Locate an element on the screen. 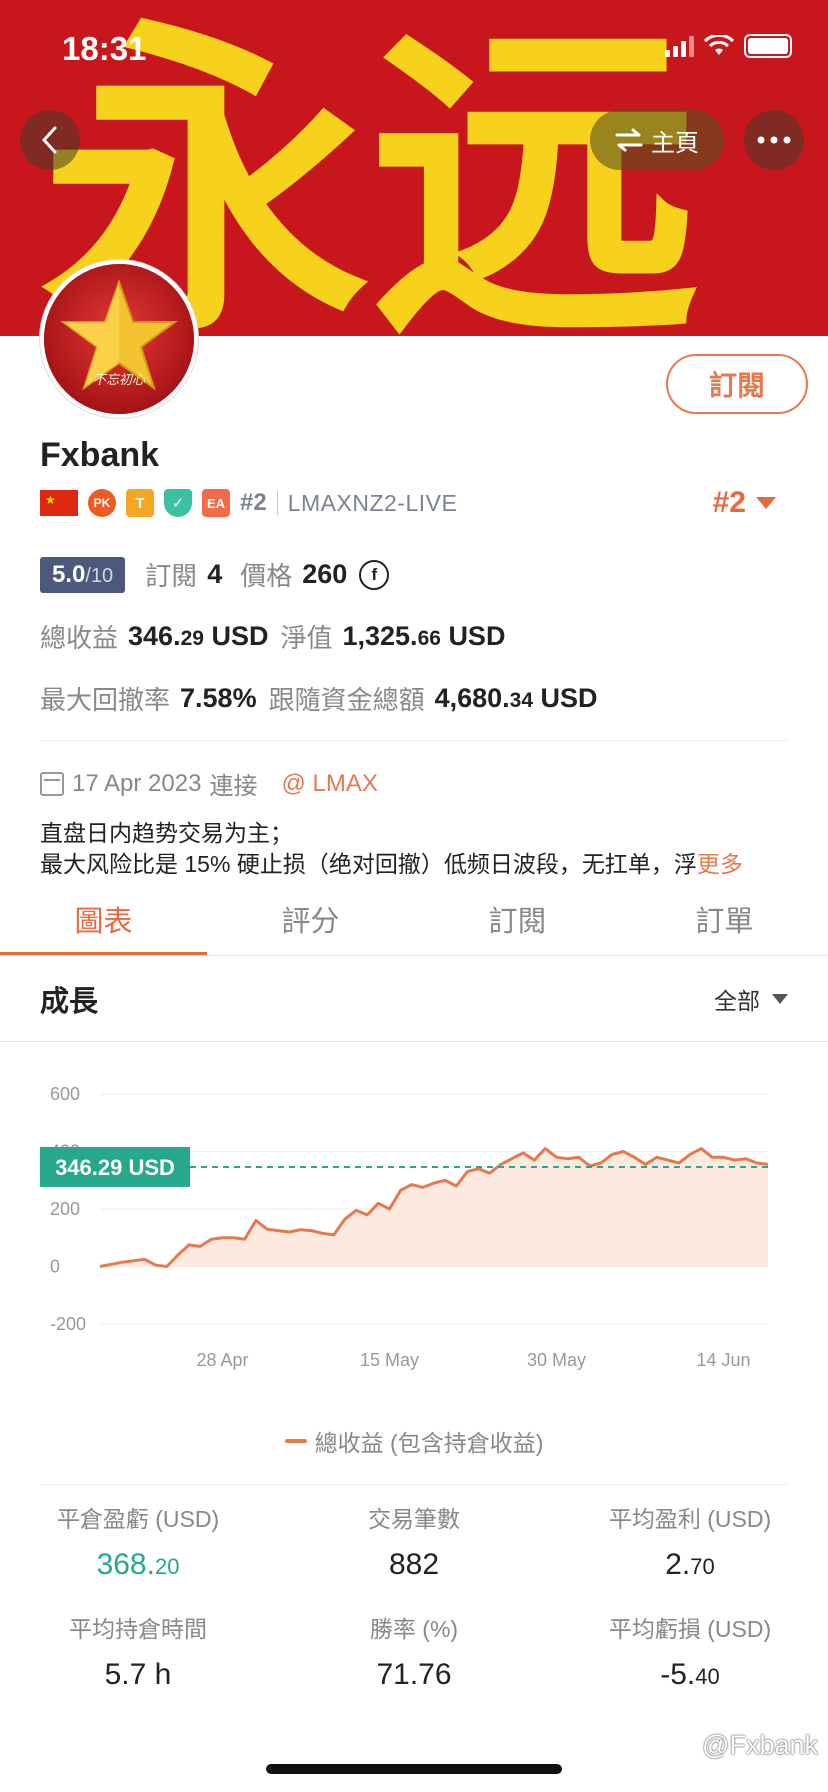 This screenshot has width=828, height=1792. home-switch-button: 主頁 is located at coordinates (657, 140).